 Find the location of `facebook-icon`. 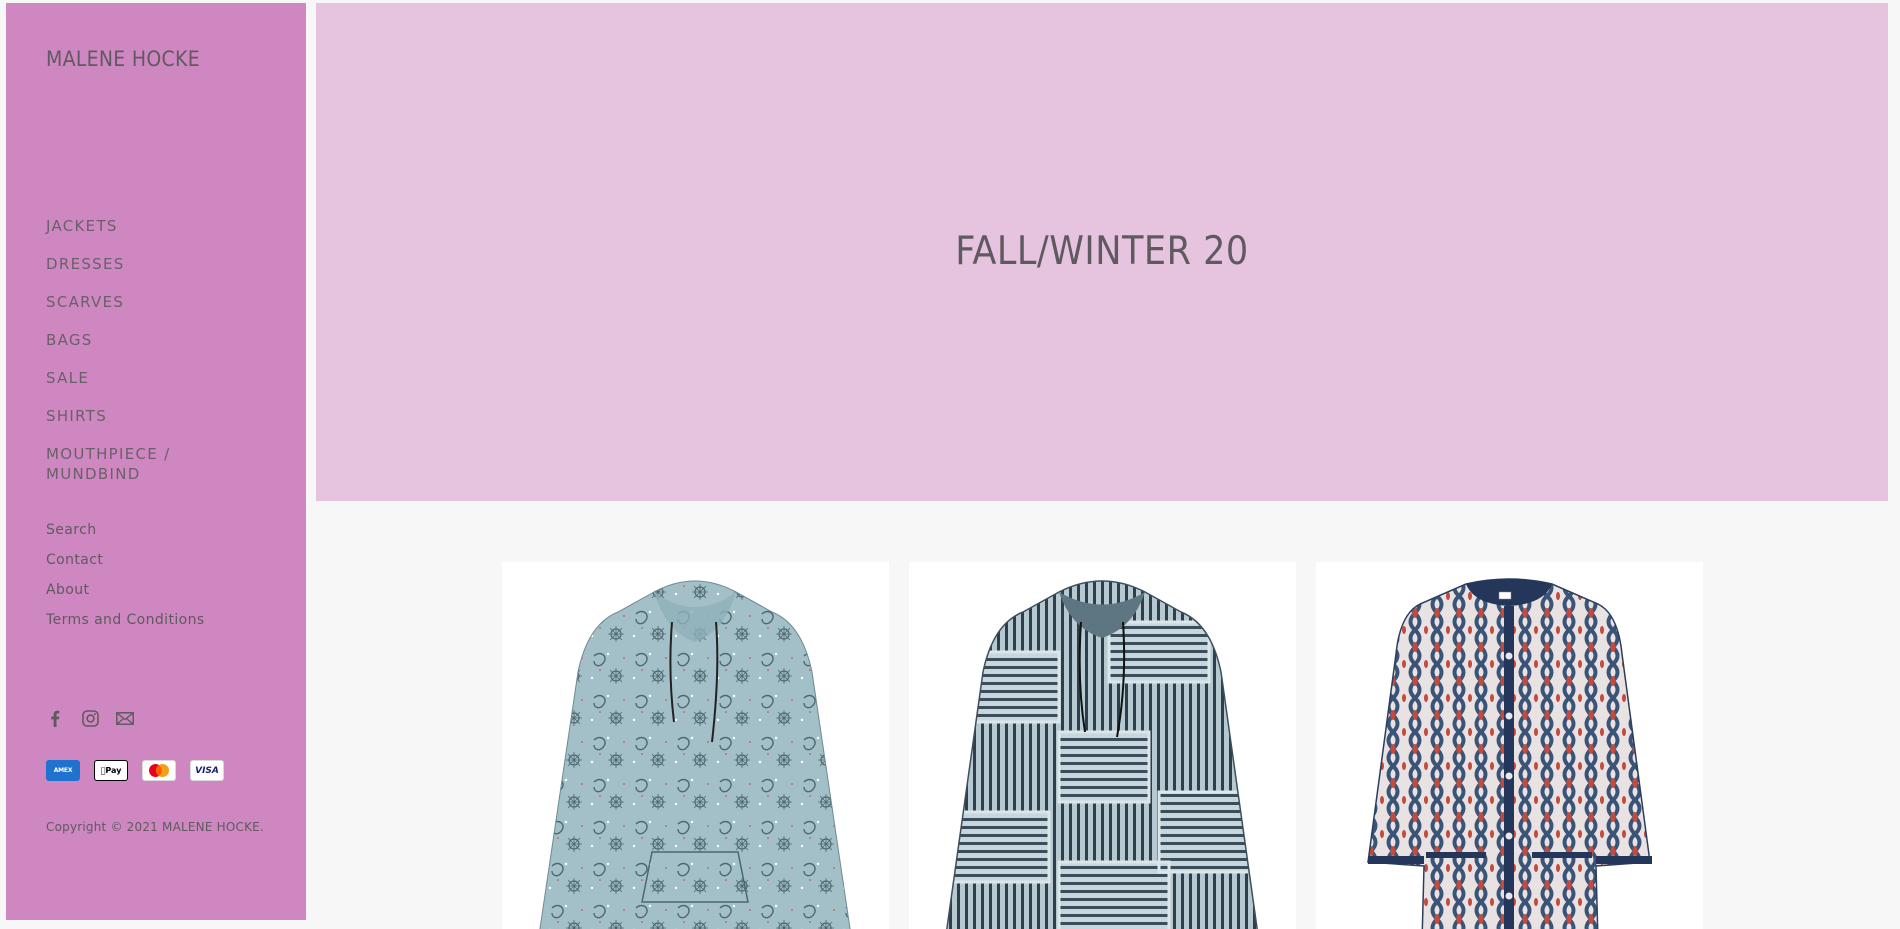

facebook-icon is located at coordinates (55, 718).